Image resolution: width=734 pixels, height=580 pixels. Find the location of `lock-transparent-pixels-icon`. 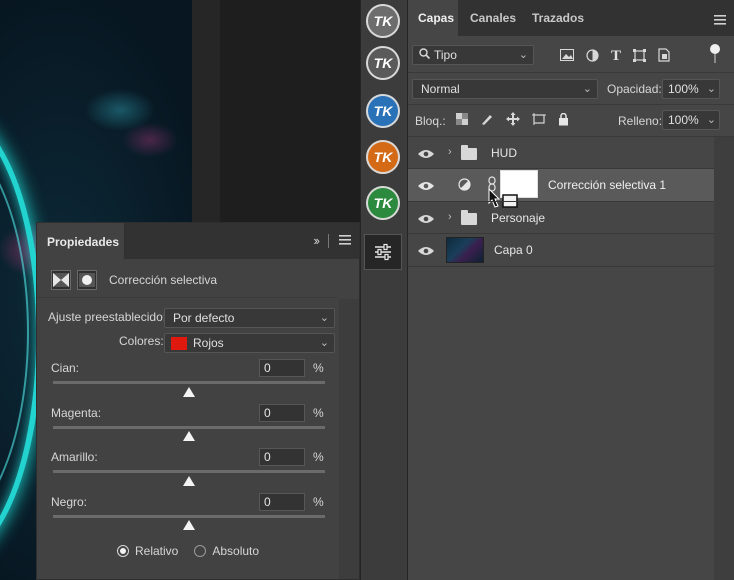

lock-transparent-pixels-icon is located at coordinates (462, 120).